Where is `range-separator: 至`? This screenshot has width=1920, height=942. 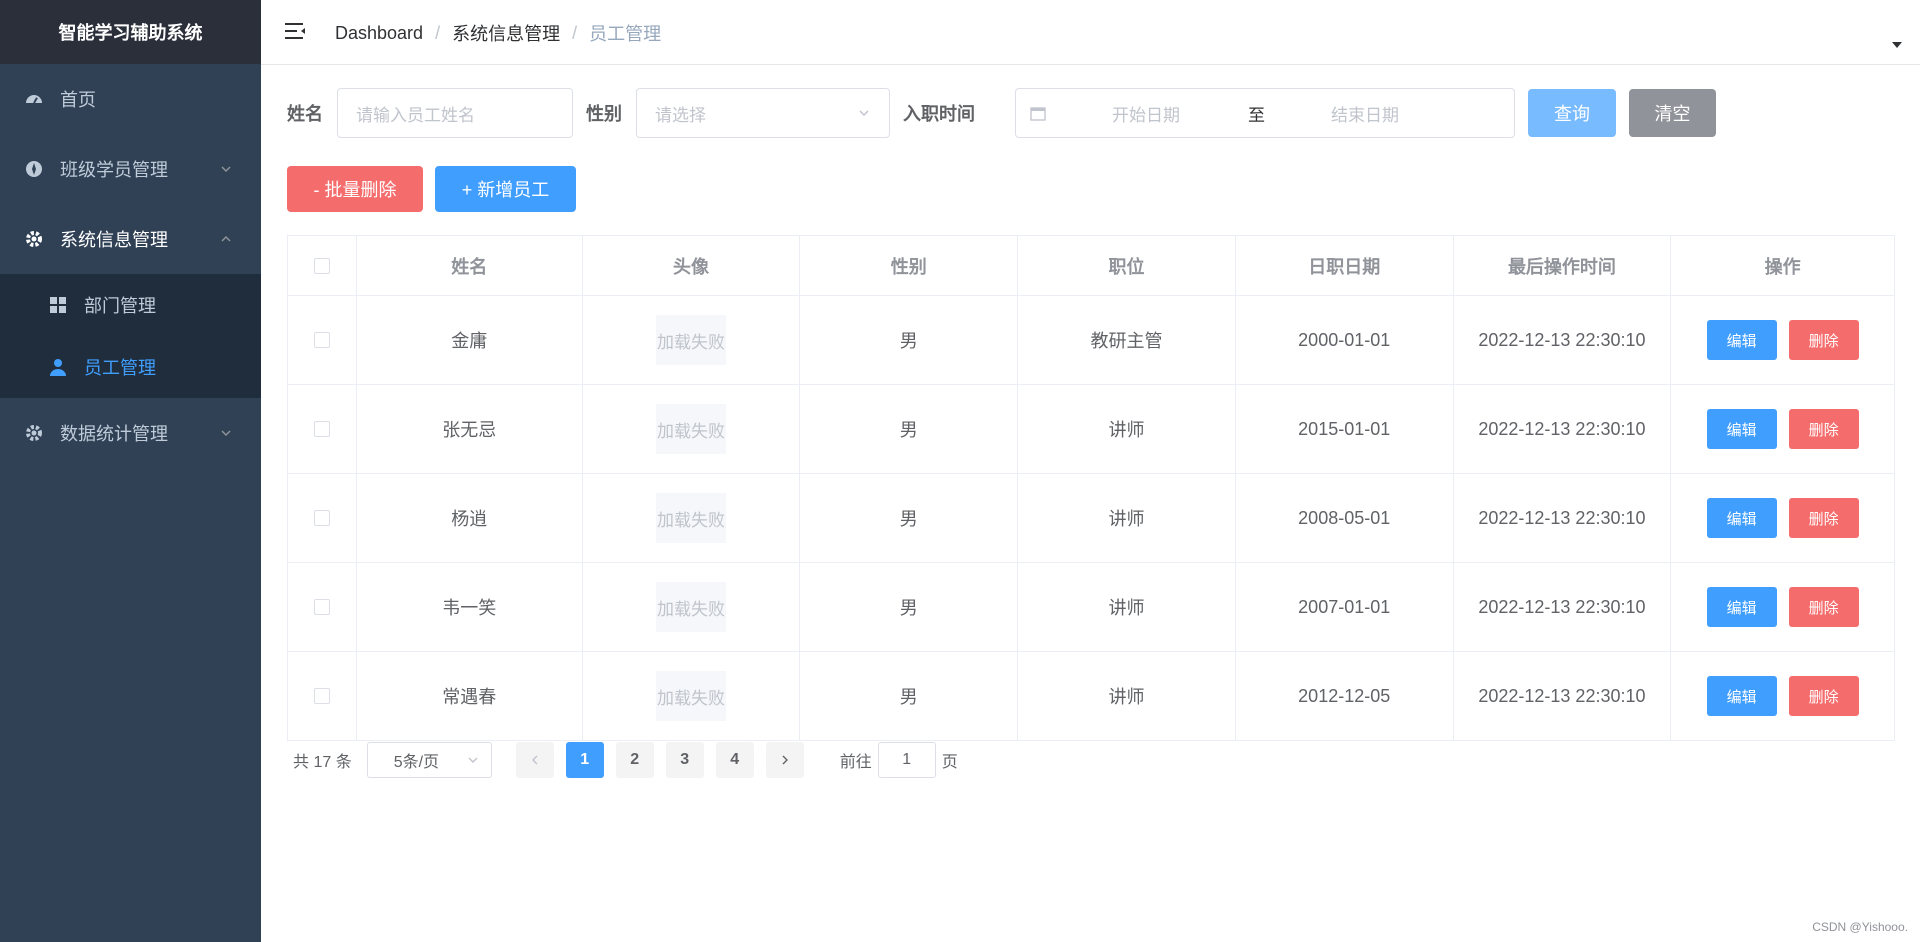
range-separator: 至 is located at coordinates (1256, 115).